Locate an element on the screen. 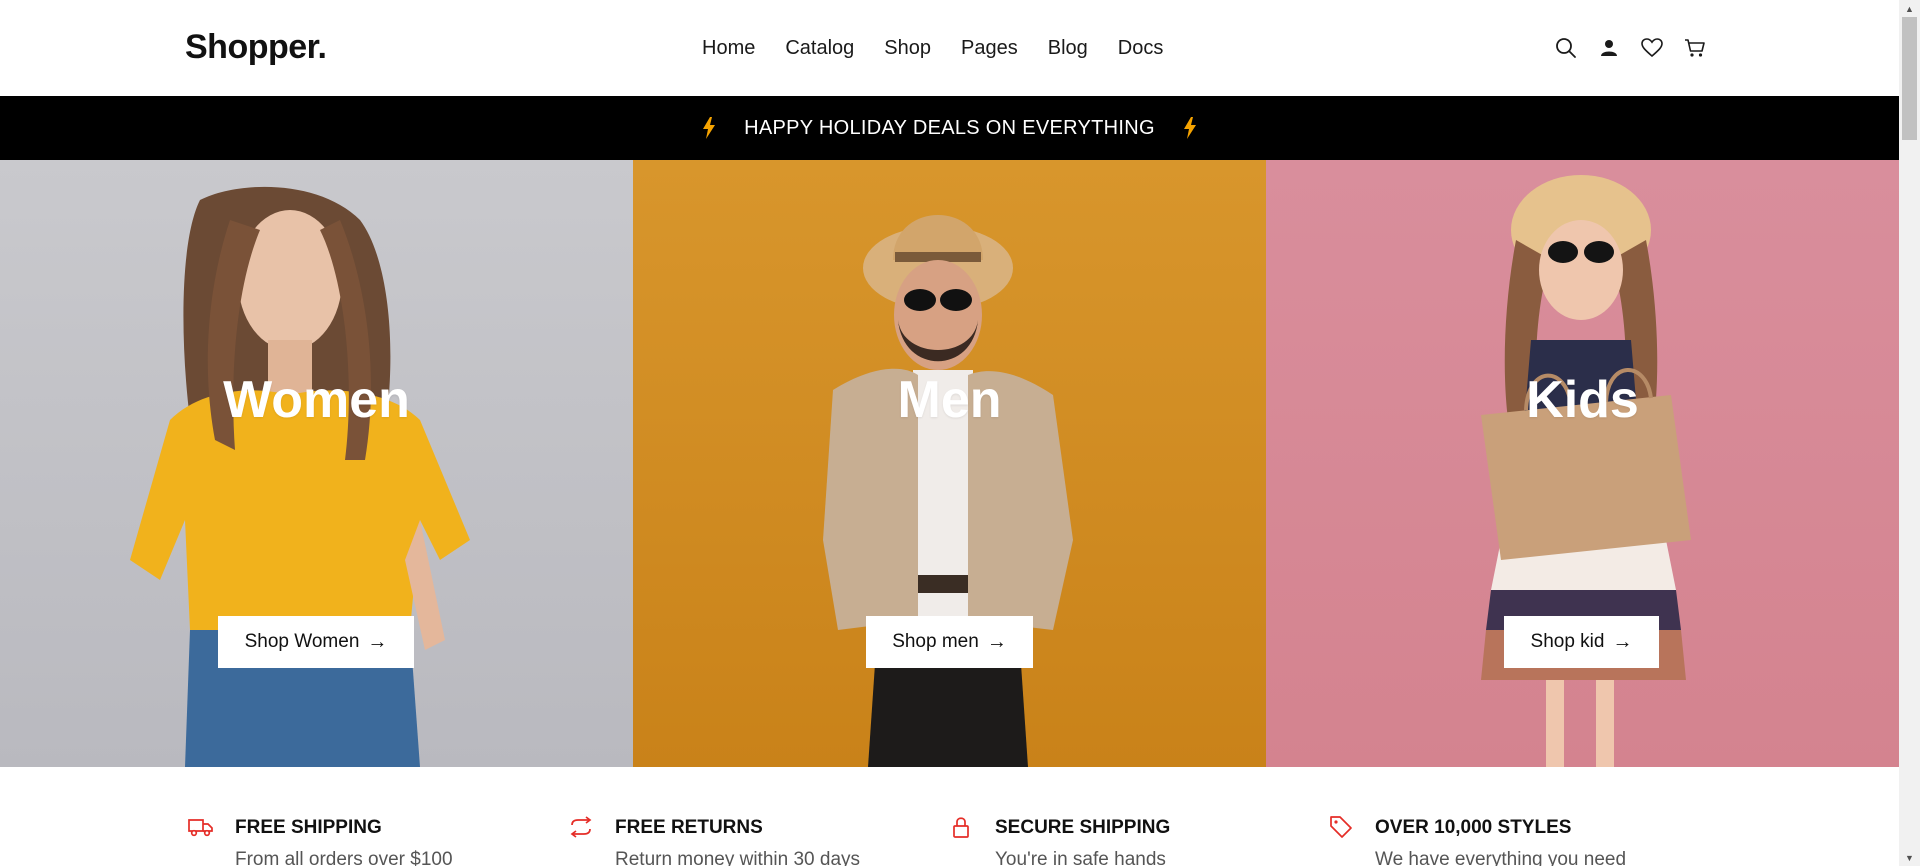  shop-men-button: Shop men → is located at coordinates (949, 642).